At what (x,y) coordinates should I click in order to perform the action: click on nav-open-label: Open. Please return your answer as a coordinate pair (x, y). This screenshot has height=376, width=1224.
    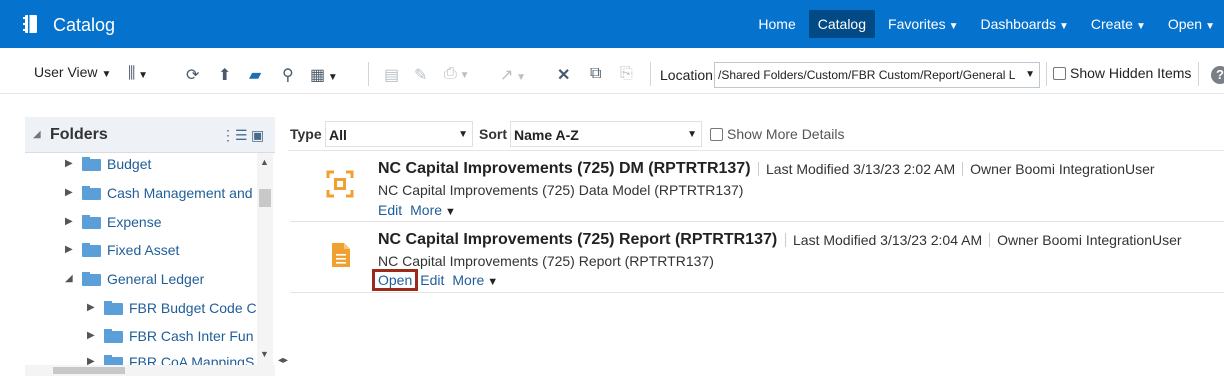
    Looking at the image, I should click on (1185, 24).